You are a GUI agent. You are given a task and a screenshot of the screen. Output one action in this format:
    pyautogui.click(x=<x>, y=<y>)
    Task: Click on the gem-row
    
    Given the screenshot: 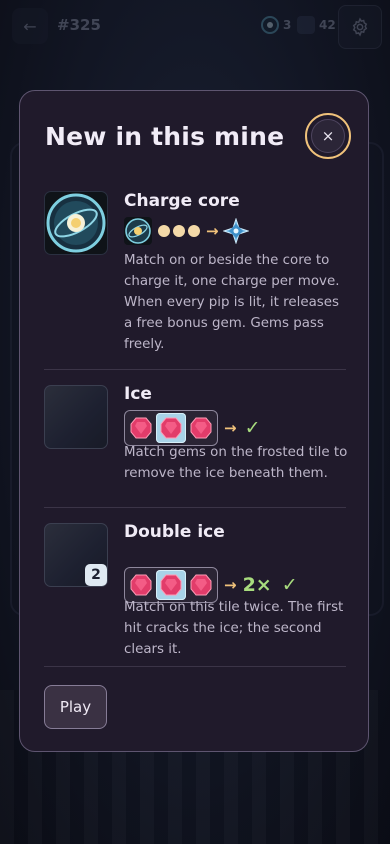 What is the action you would take?
    pyautogui.click(x=171, y=428)
    